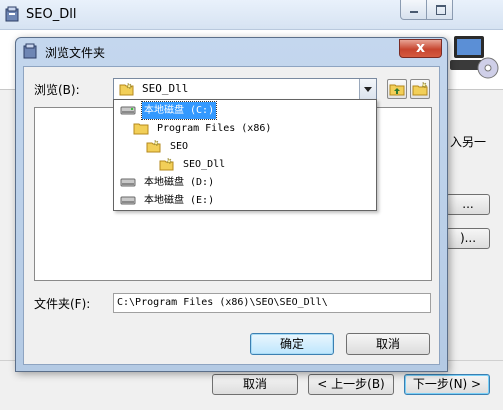  Describe the element at coordinates (245, 89) in the screenshot. I see `browse-location-combo: SEO_Dll` at that location.